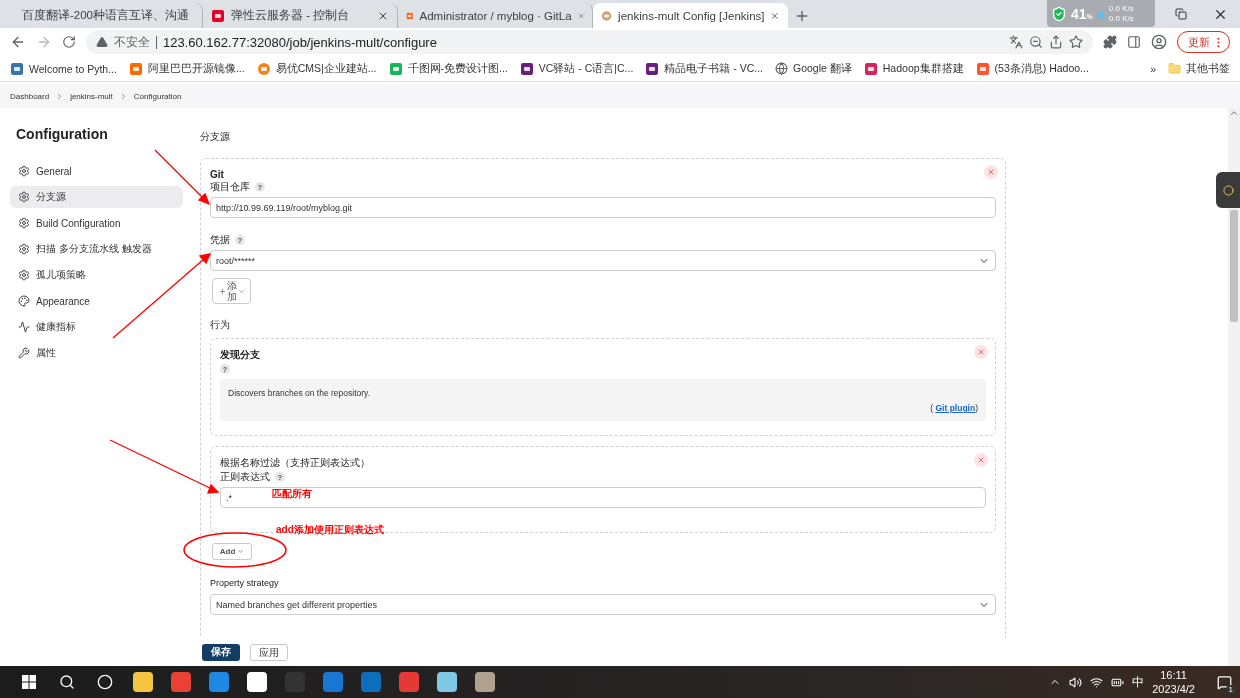 This screenshot has width=1240, height=698. What do you see at coordinates (67, 682) in the screenshot?
I see `search-icon` at bounding box center [67, 682].